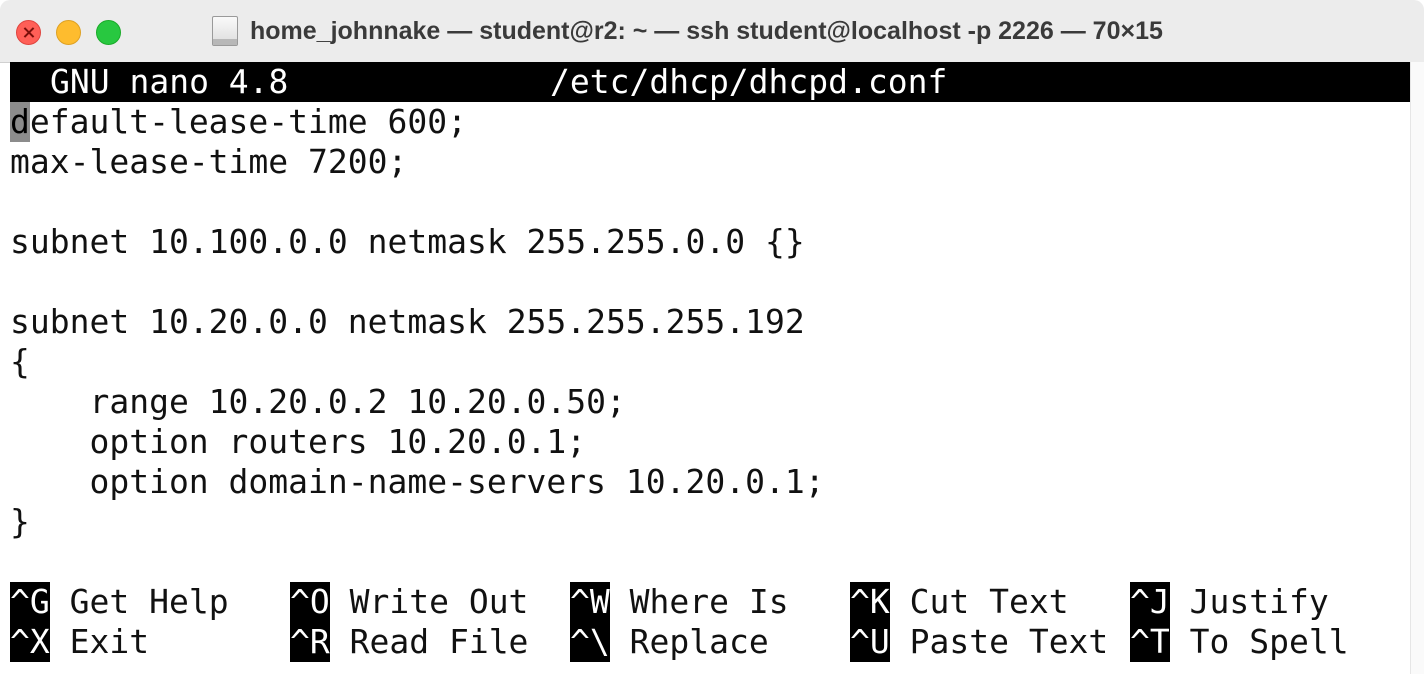 This screenshot has width=1424, height=674. Describe the element at coordinates (1150, 642) in the screenshot. I see `shortcut-key: ^T` at that location.